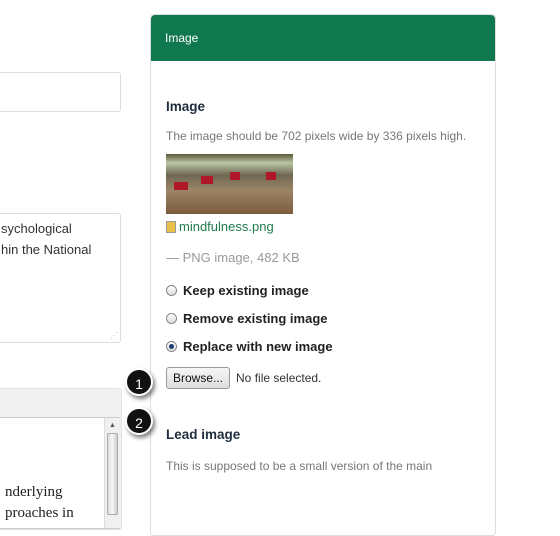 This screenshot has width=560, height=536. I want to click on scrollbar: ▲, so click(112, 473).